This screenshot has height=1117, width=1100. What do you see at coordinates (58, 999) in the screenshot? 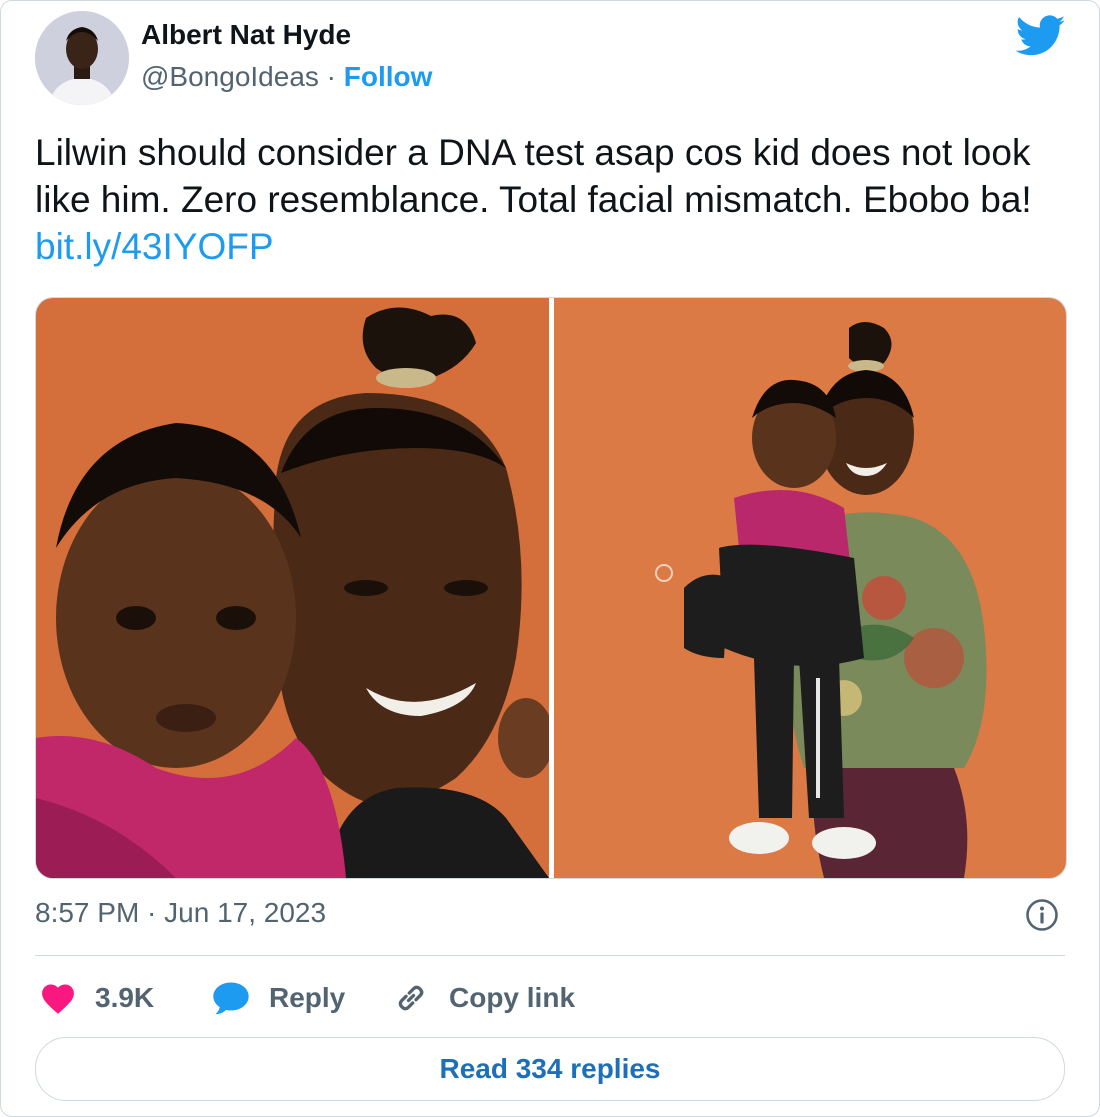
I see `heart-icon` at bounding box center [58, 999].